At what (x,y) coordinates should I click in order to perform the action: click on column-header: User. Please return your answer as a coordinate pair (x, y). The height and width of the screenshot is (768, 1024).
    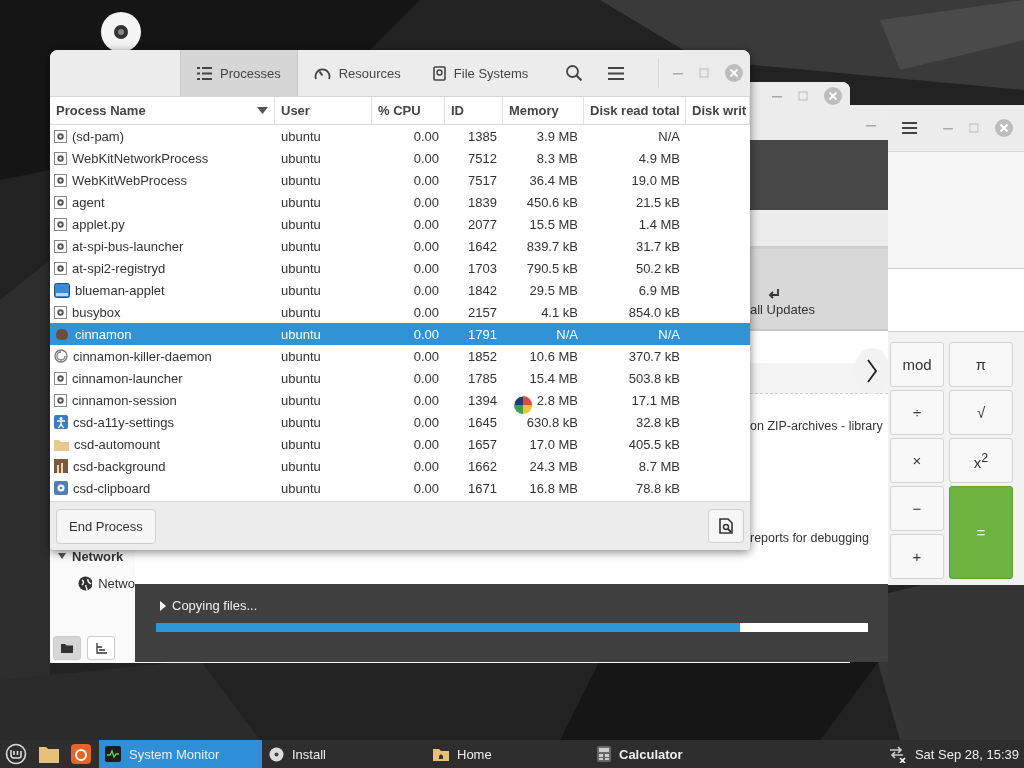
    Looking at the image, I should click on (323, 111).